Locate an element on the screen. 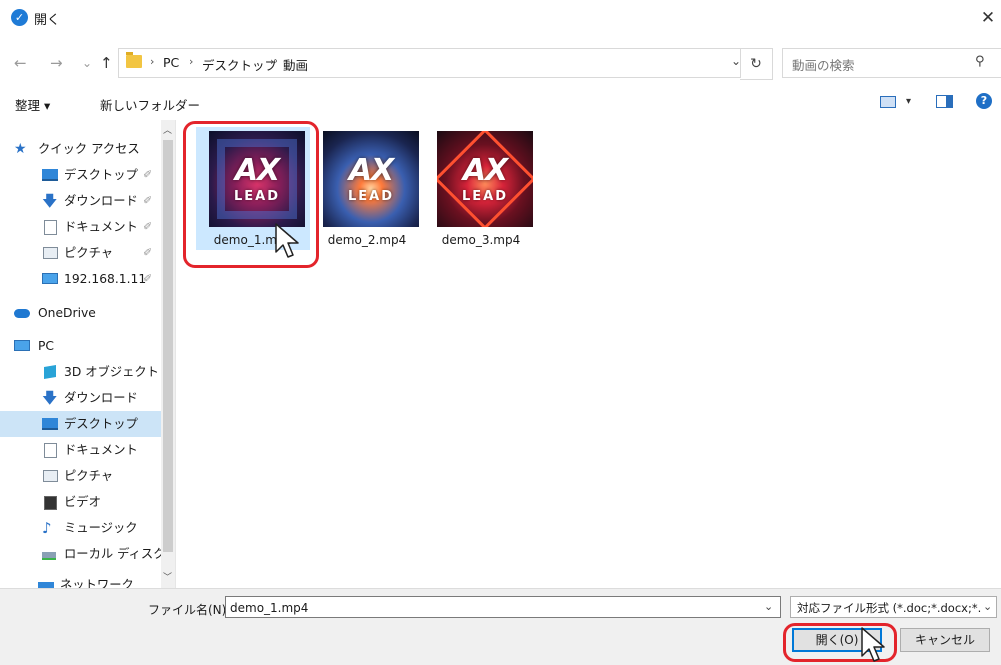 Image resolution: width=1001 pixels, height=665 pixels. local-disk-icon is located at coordinates (49, 556).